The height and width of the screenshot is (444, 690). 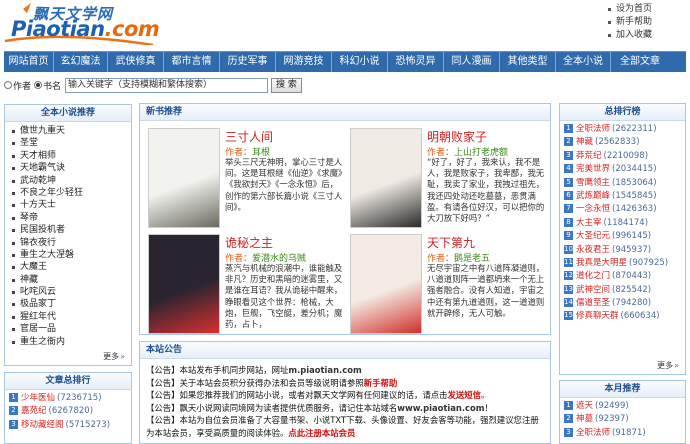 What do you see at coordinates (71, 342) in the screenshot?
I see `finished-novel-item: 重生之衙内` at bounding box center [71, 342].